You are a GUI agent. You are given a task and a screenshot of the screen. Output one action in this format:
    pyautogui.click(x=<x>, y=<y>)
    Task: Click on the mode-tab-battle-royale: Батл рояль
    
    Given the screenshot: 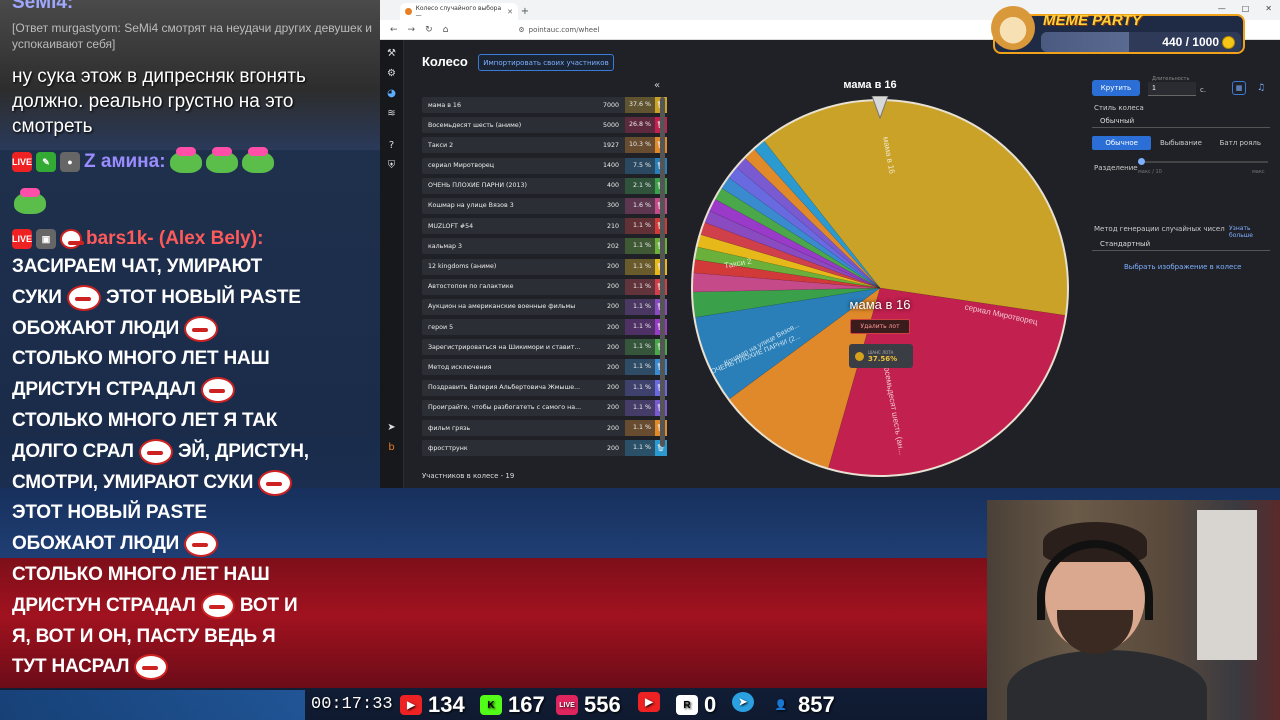 What is the action you would take?
    pyautogui.click(x=1240, y=143)
    